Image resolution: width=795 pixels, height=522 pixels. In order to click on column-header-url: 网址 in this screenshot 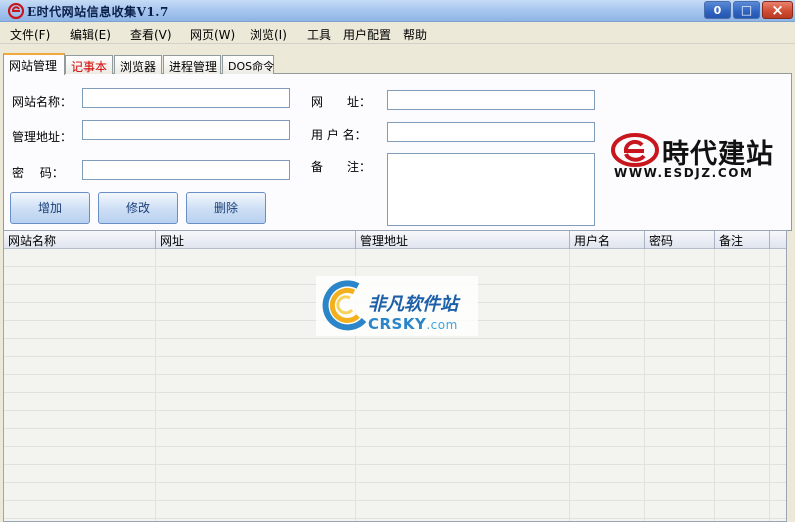, I will do `click(256, 240)`.